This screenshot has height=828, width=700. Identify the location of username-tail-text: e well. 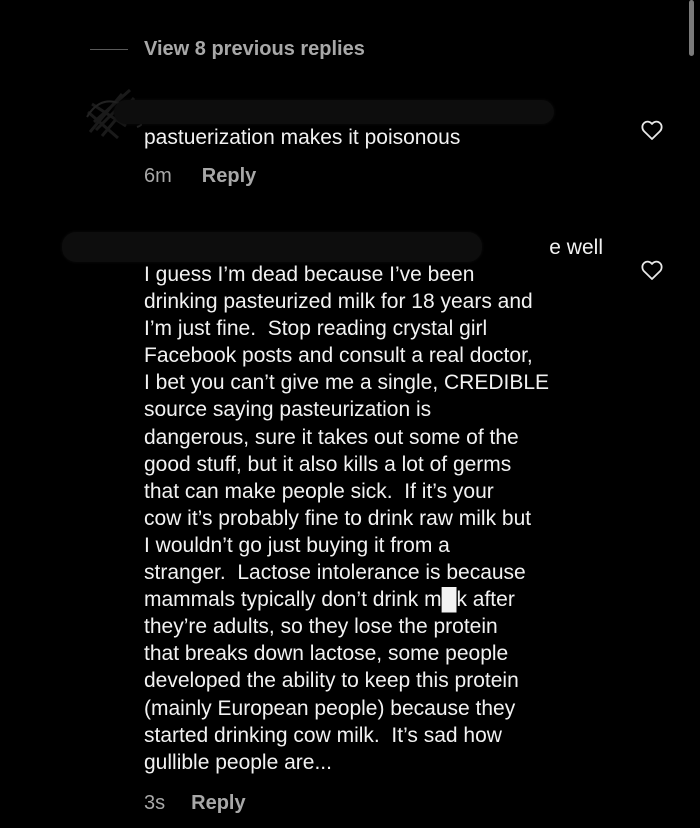
(576, 247).